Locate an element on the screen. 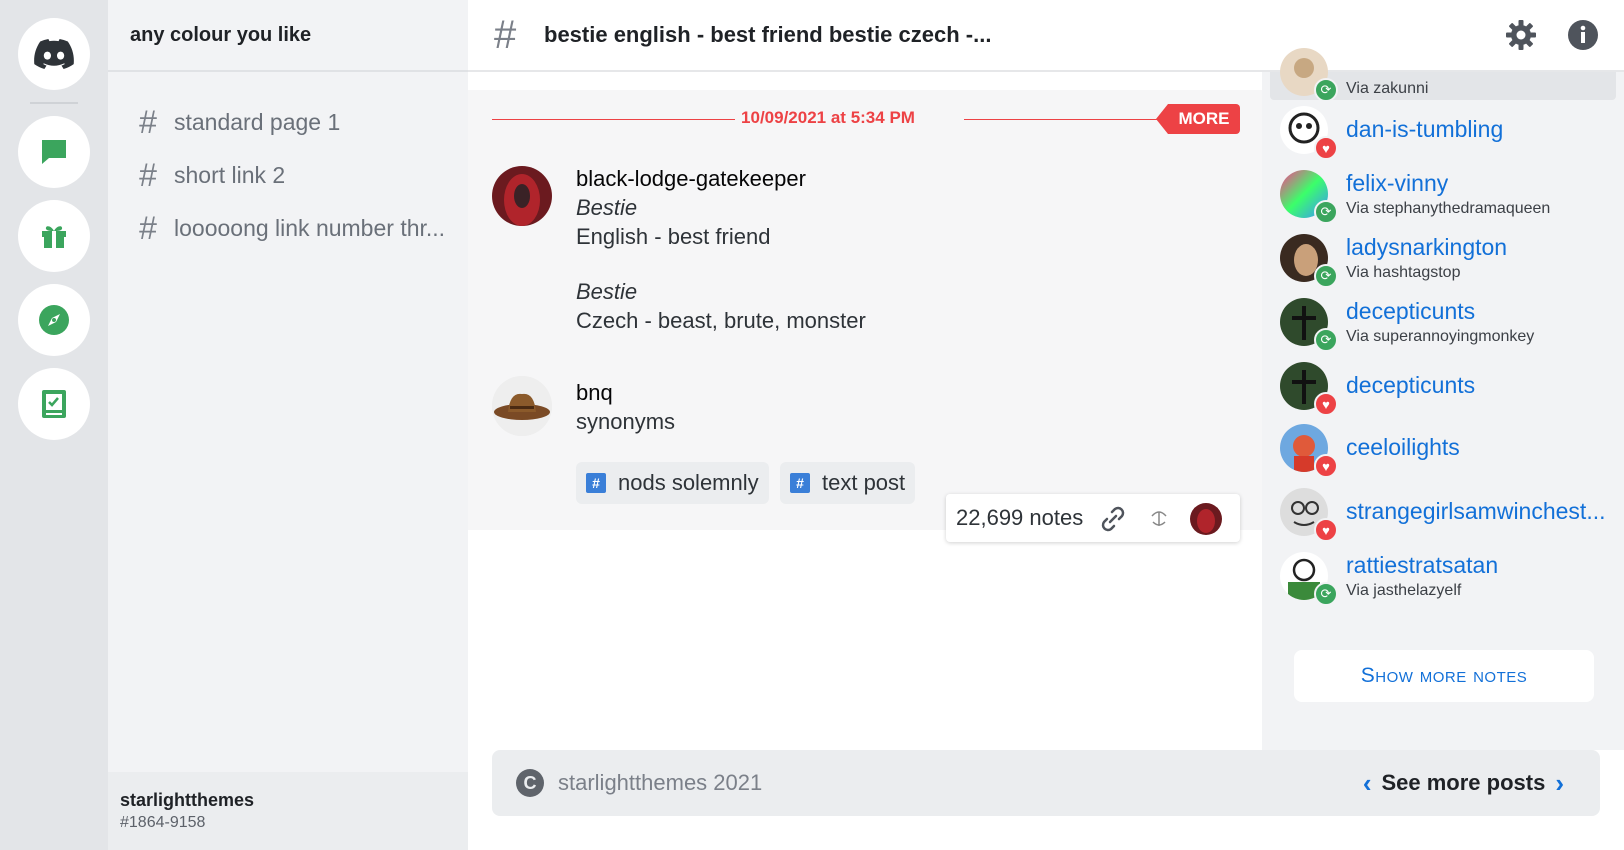 The width and height of the screenshot is (1624, 850). message-author: black-lodge-gatekeeper is located at coordinates (721, 178).